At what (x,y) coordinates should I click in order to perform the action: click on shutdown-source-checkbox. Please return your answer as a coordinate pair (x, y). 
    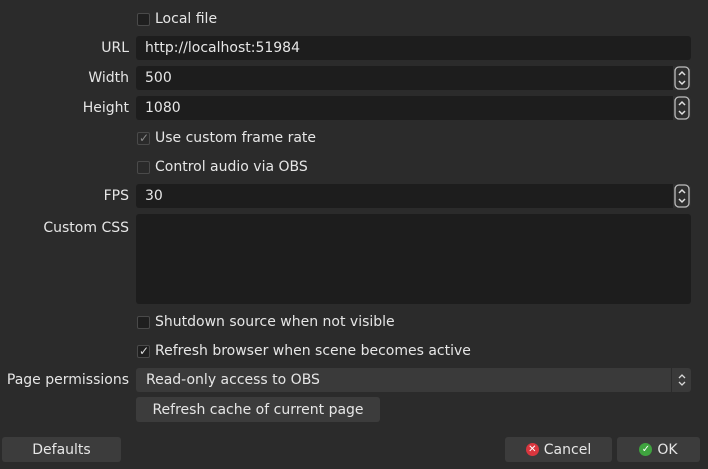
    Looking at the image, I should click on (143, 322).